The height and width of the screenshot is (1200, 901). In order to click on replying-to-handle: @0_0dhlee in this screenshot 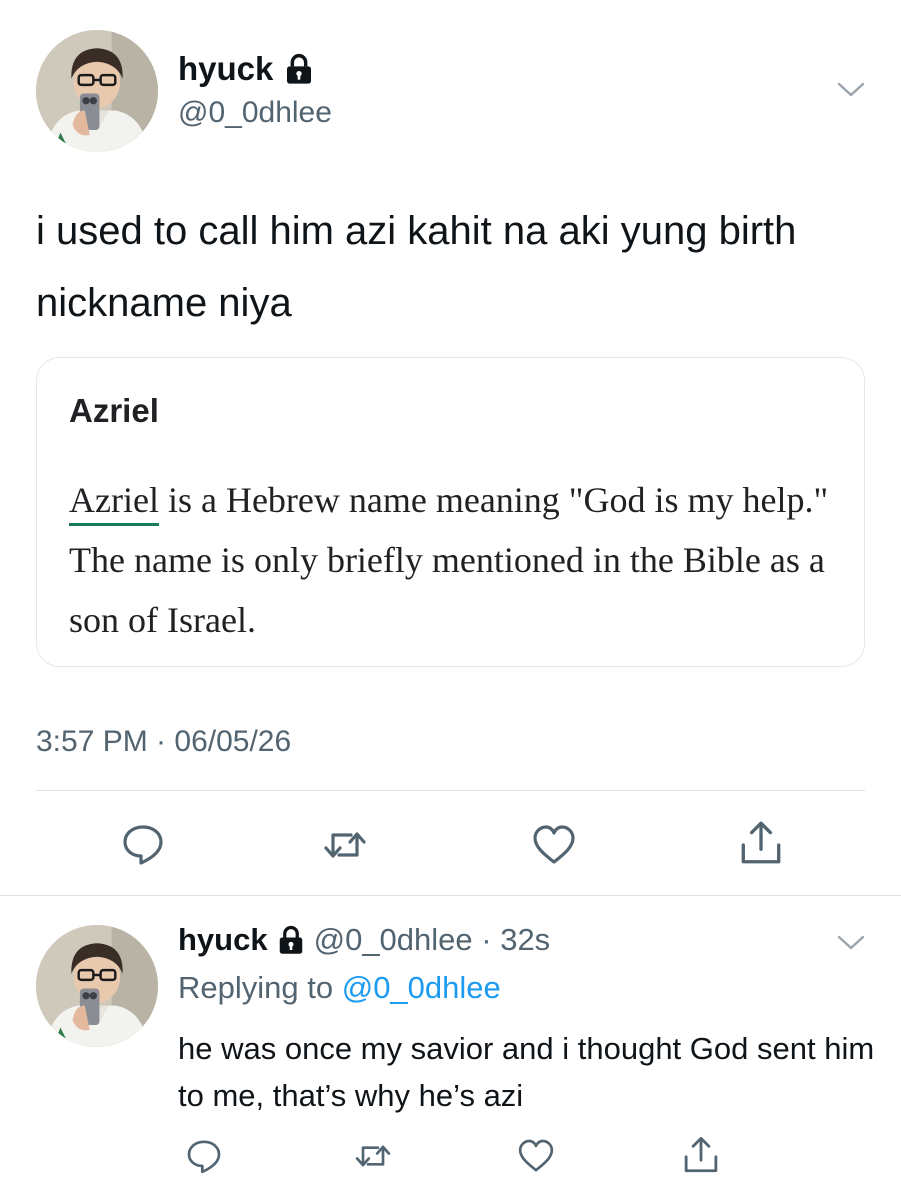, I will do `click(421, 987)`.